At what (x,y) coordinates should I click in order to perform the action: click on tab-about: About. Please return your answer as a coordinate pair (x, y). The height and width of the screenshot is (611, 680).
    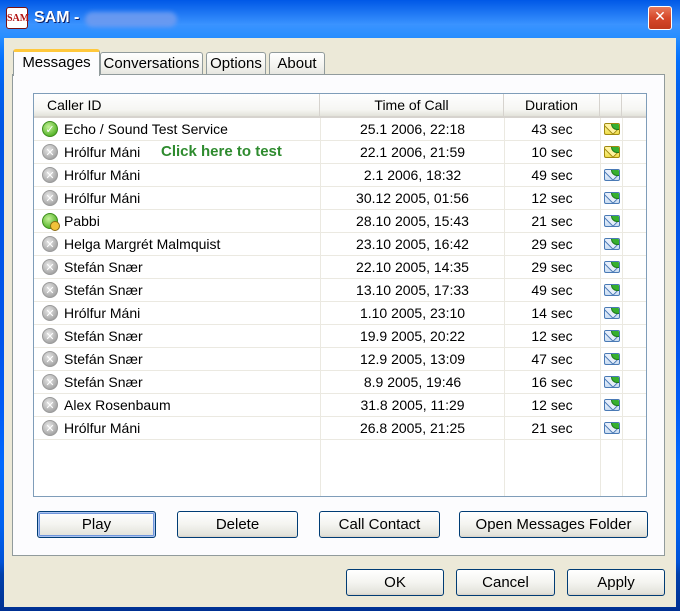
    Looking at the image, I should click on (297, 63).